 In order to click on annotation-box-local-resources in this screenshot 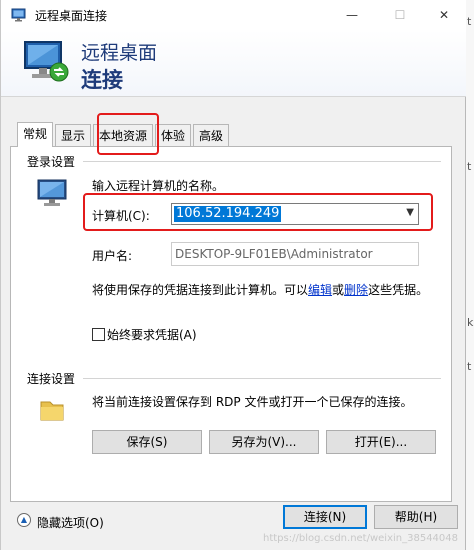, I will do `click(128, 134)`.